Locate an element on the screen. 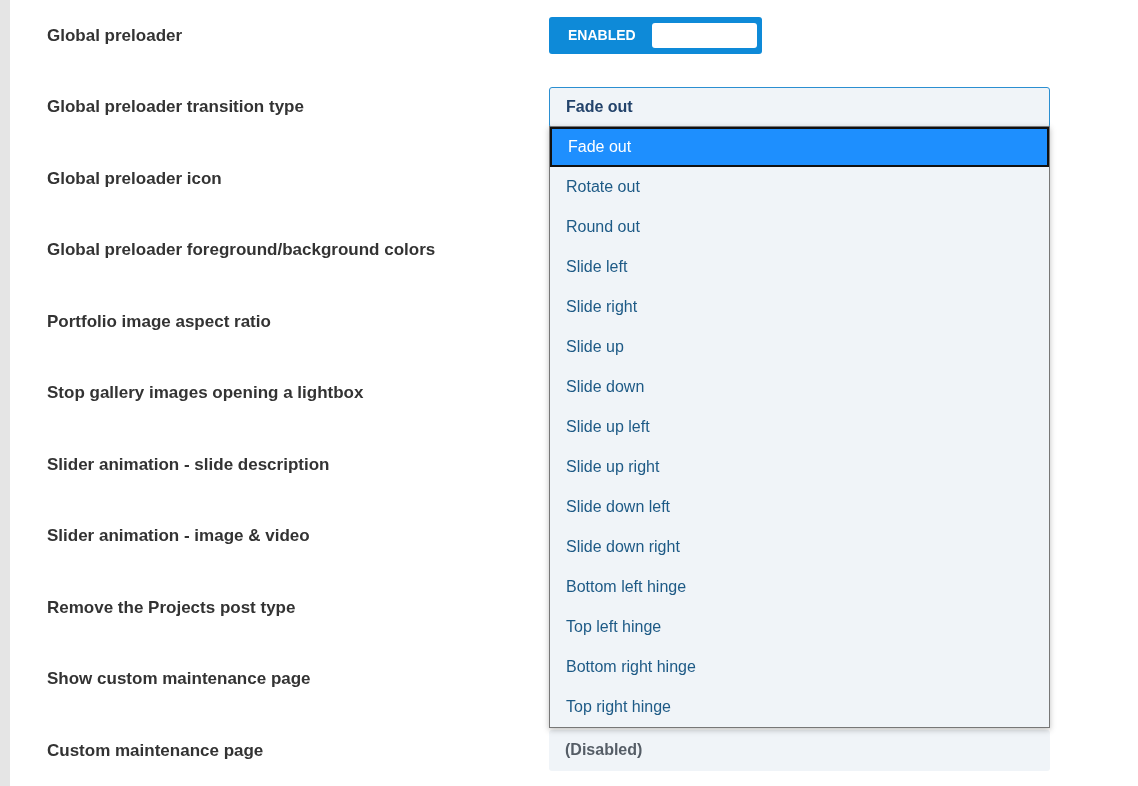 The image size is (1138, 786). select-field: Fade out is located at coordinates (799, 107).